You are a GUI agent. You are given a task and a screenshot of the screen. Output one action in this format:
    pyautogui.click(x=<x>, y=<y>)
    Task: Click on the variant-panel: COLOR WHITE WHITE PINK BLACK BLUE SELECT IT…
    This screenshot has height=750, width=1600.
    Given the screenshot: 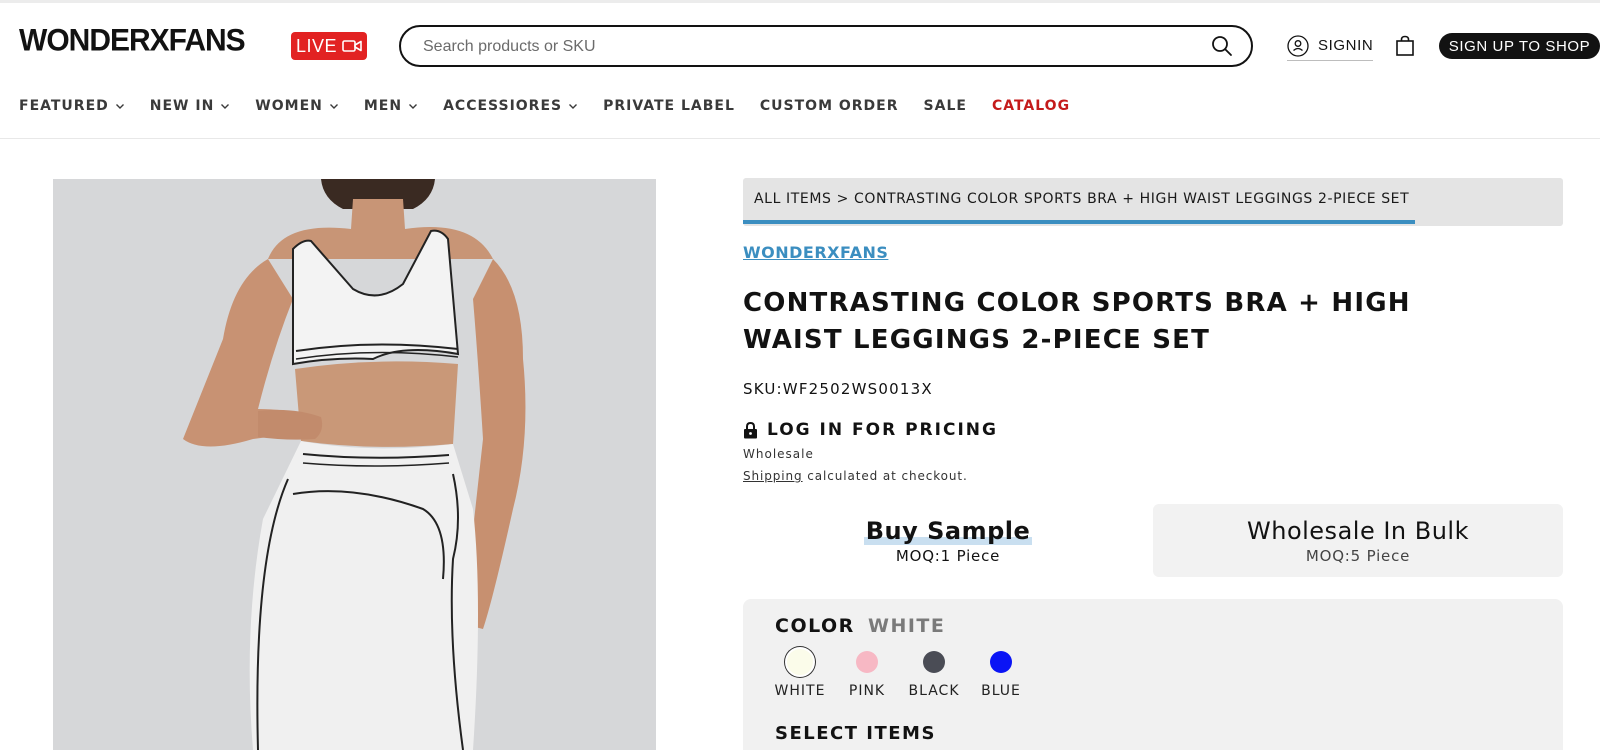 What is the action you would take?
    pyautogui.click(x=1153, y=674)
    